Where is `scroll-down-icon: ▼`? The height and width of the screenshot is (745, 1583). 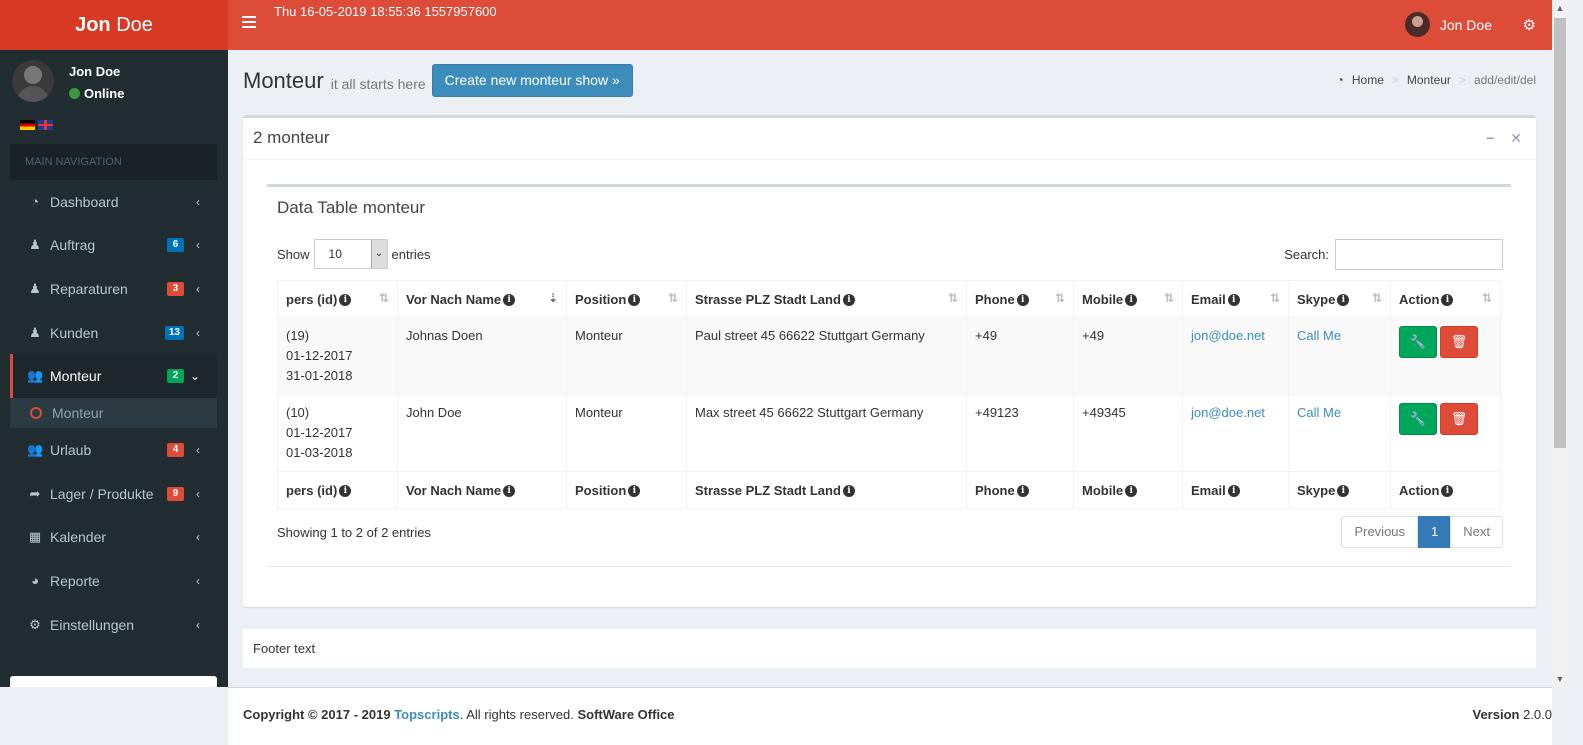
scroll-down-icon: ▼ is located at coordinates (1560, 679).